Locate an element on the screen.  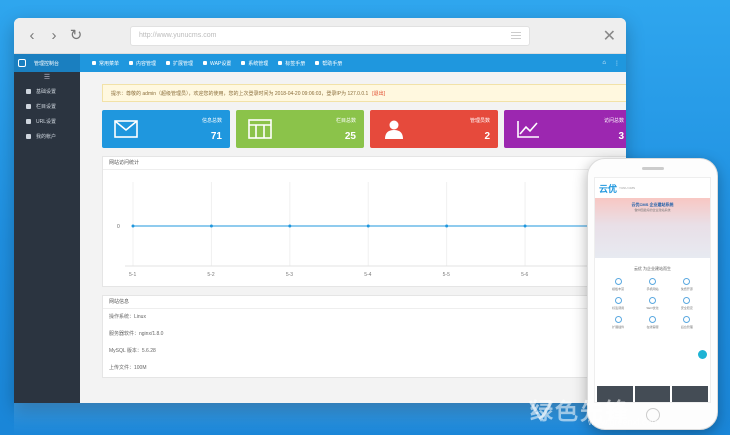
feature-item: 模板丰富 is located at coordinates (618, 284).